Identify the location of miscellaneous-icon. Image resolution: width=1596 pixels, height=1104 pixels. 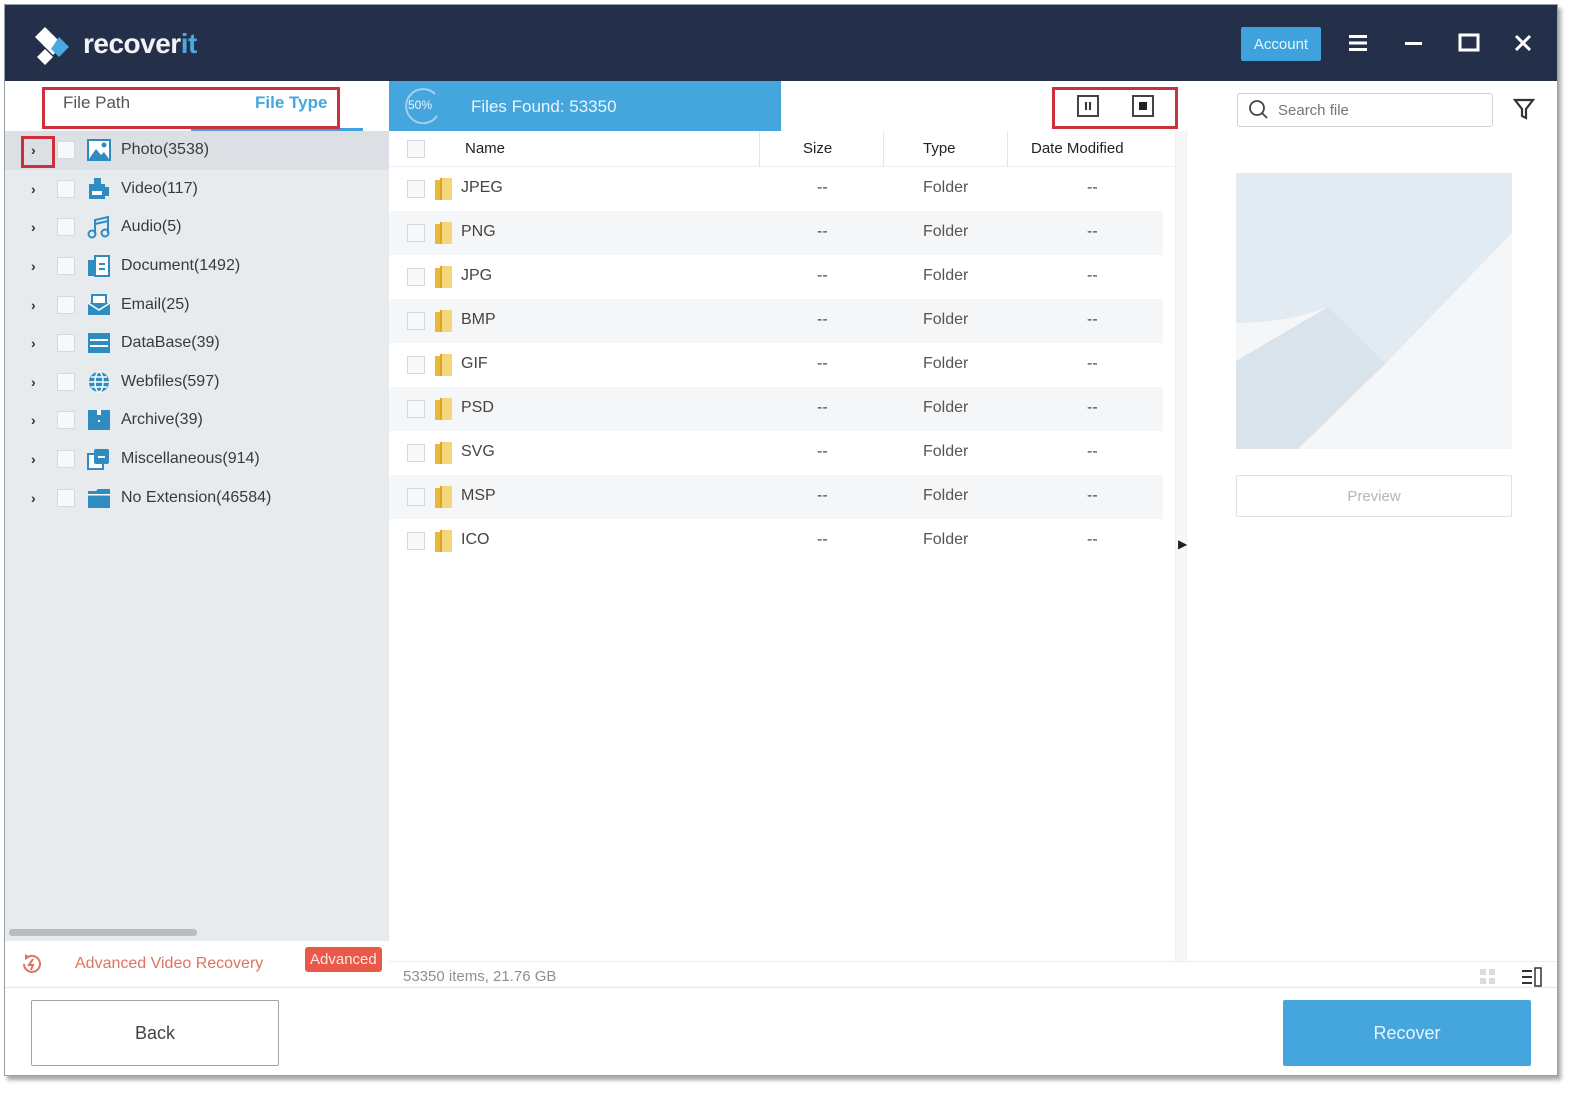
(98, 460).